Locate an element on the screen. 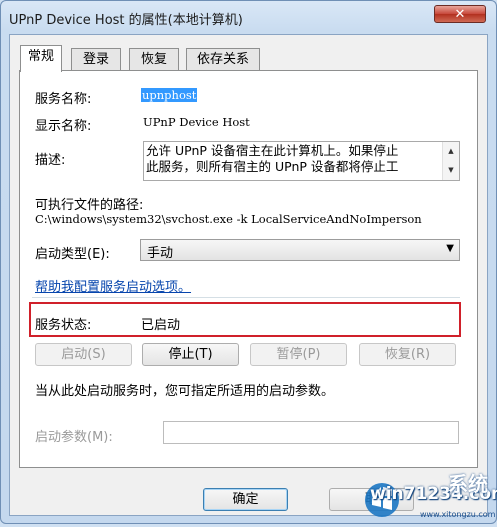 Image resolution: width=497 pixels, height=527 pixels. watermark-url: www.xitongzu.com is located at coordinates (458, 514).